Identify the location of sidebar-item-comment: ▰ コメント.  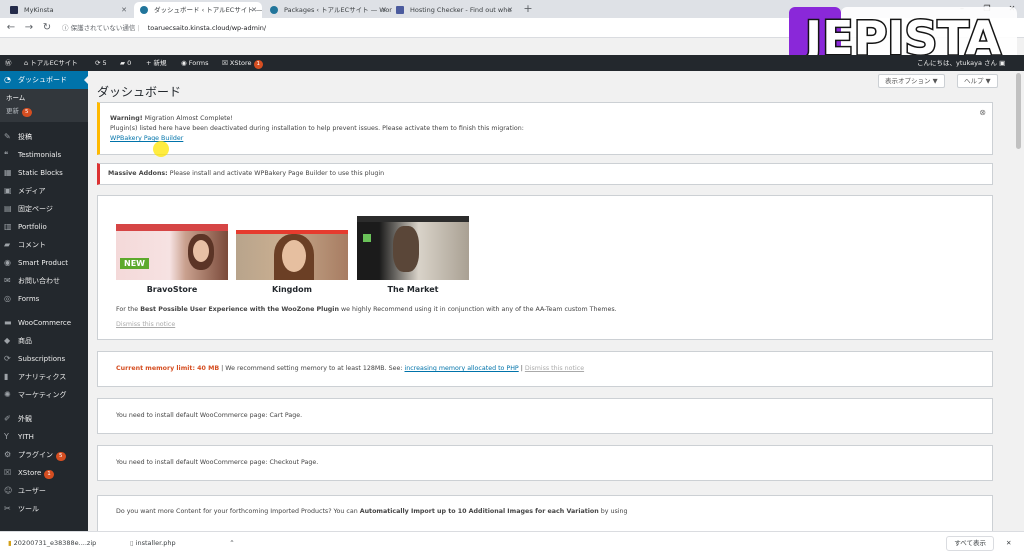
(44, 245).